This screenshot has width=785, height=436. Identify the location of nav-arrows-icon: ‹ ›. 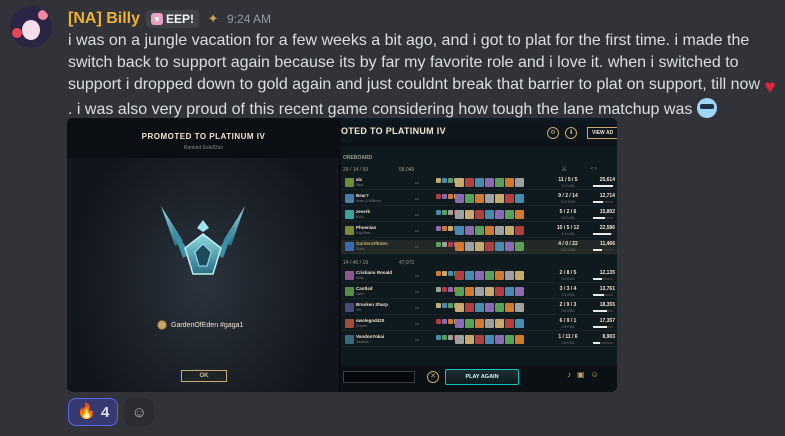
(594, 169).